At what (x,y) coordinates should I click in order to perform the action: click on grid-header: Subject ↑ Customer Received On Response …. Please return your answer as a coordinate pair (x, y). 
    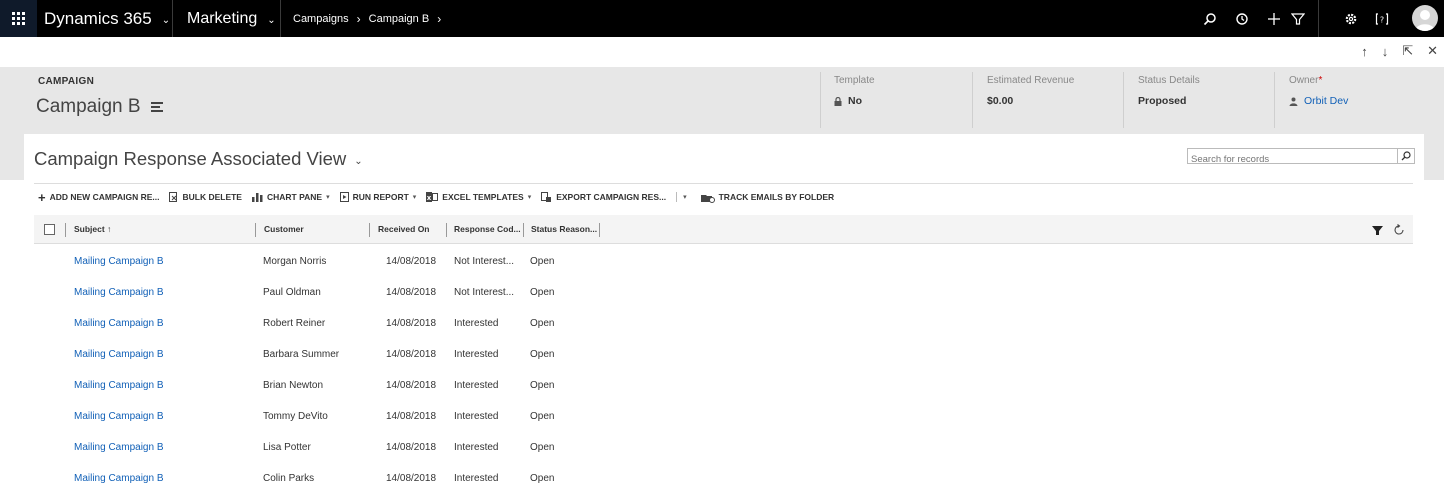
    Looking at the image, I should click on (723, 229).